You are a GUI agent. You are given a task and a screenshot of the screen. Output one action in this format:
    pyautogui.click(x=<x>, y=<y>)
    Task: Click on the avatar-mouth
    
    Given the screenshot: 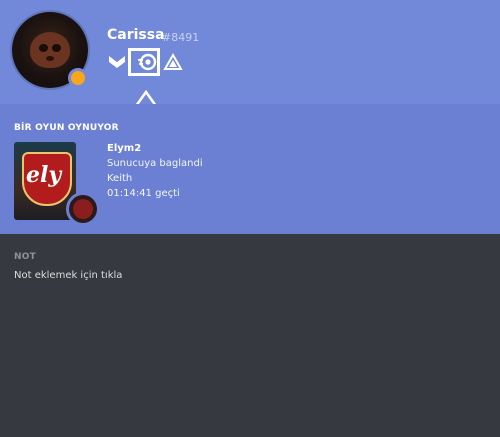 What is the action you would take?
    pyautogui.click(x=50, y=58)
    